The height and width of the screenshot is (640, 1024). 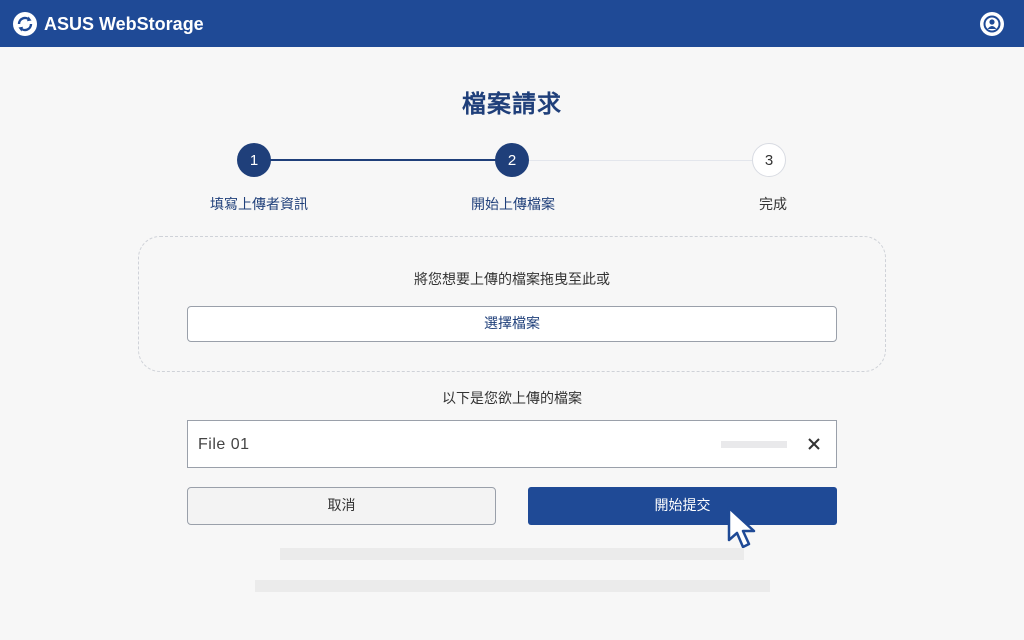 I want to click on step-1-indicator: 1, so click(x=254, y=160).